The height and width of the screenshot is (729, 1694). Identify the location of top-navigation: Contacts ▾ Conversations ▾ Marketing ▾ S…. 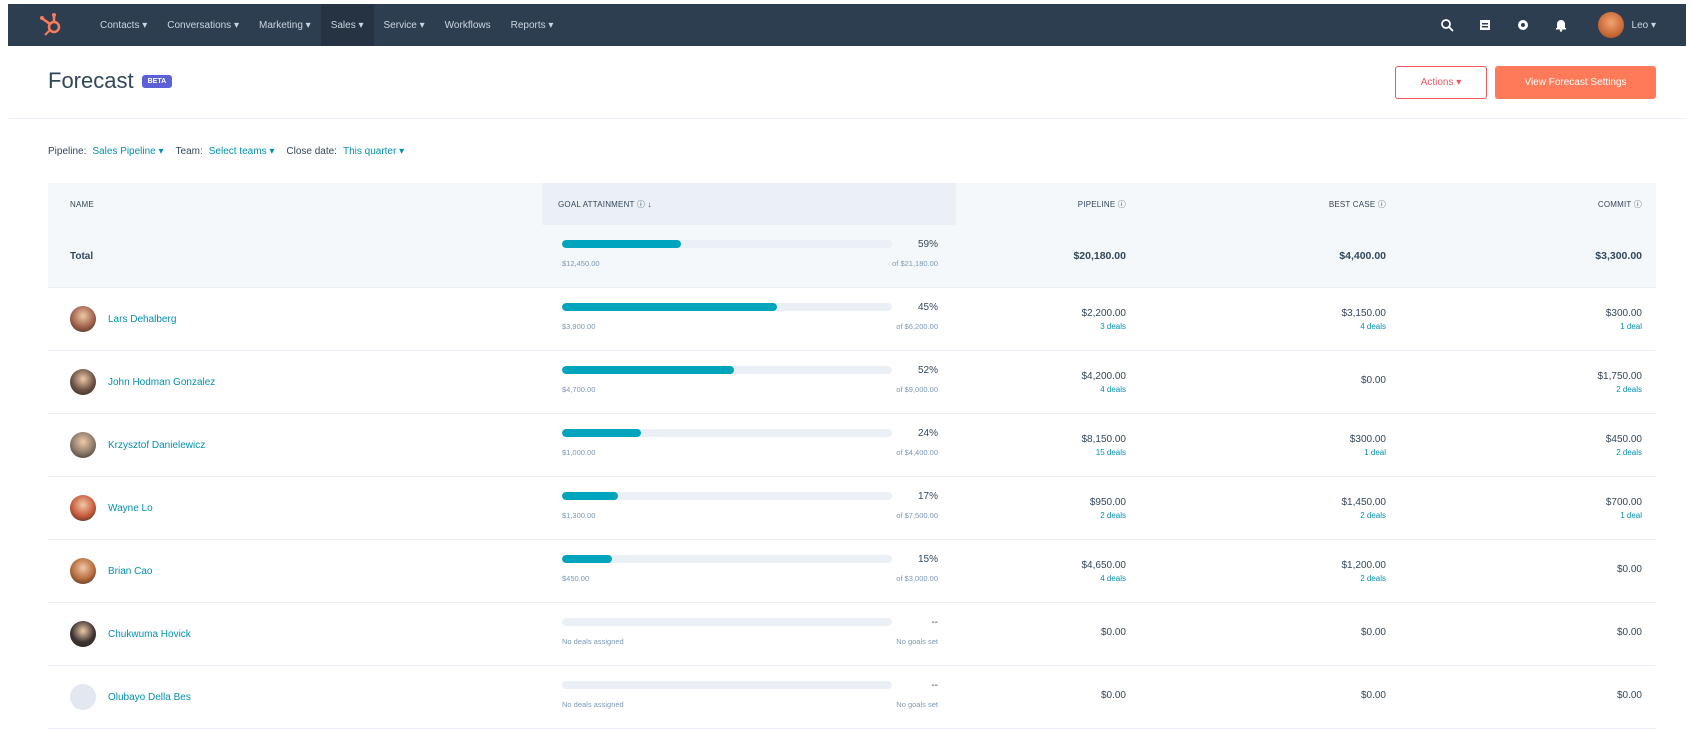
(847, 25).